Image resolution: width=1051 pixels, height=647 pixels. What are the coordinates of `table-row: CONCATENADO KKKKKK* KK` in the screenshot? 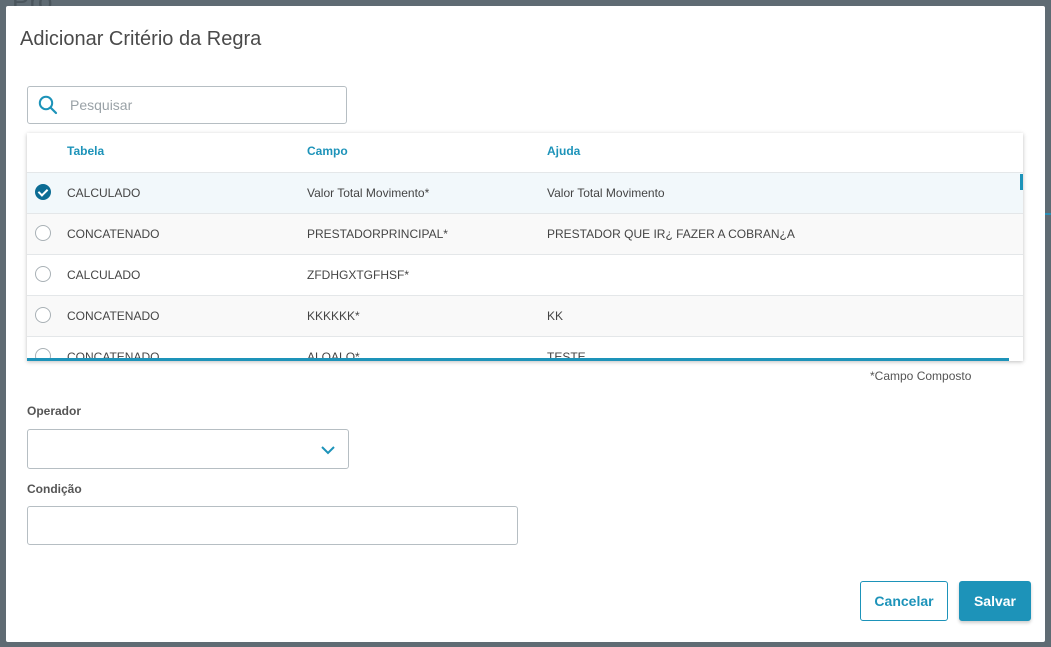 It's located at (525, 316).